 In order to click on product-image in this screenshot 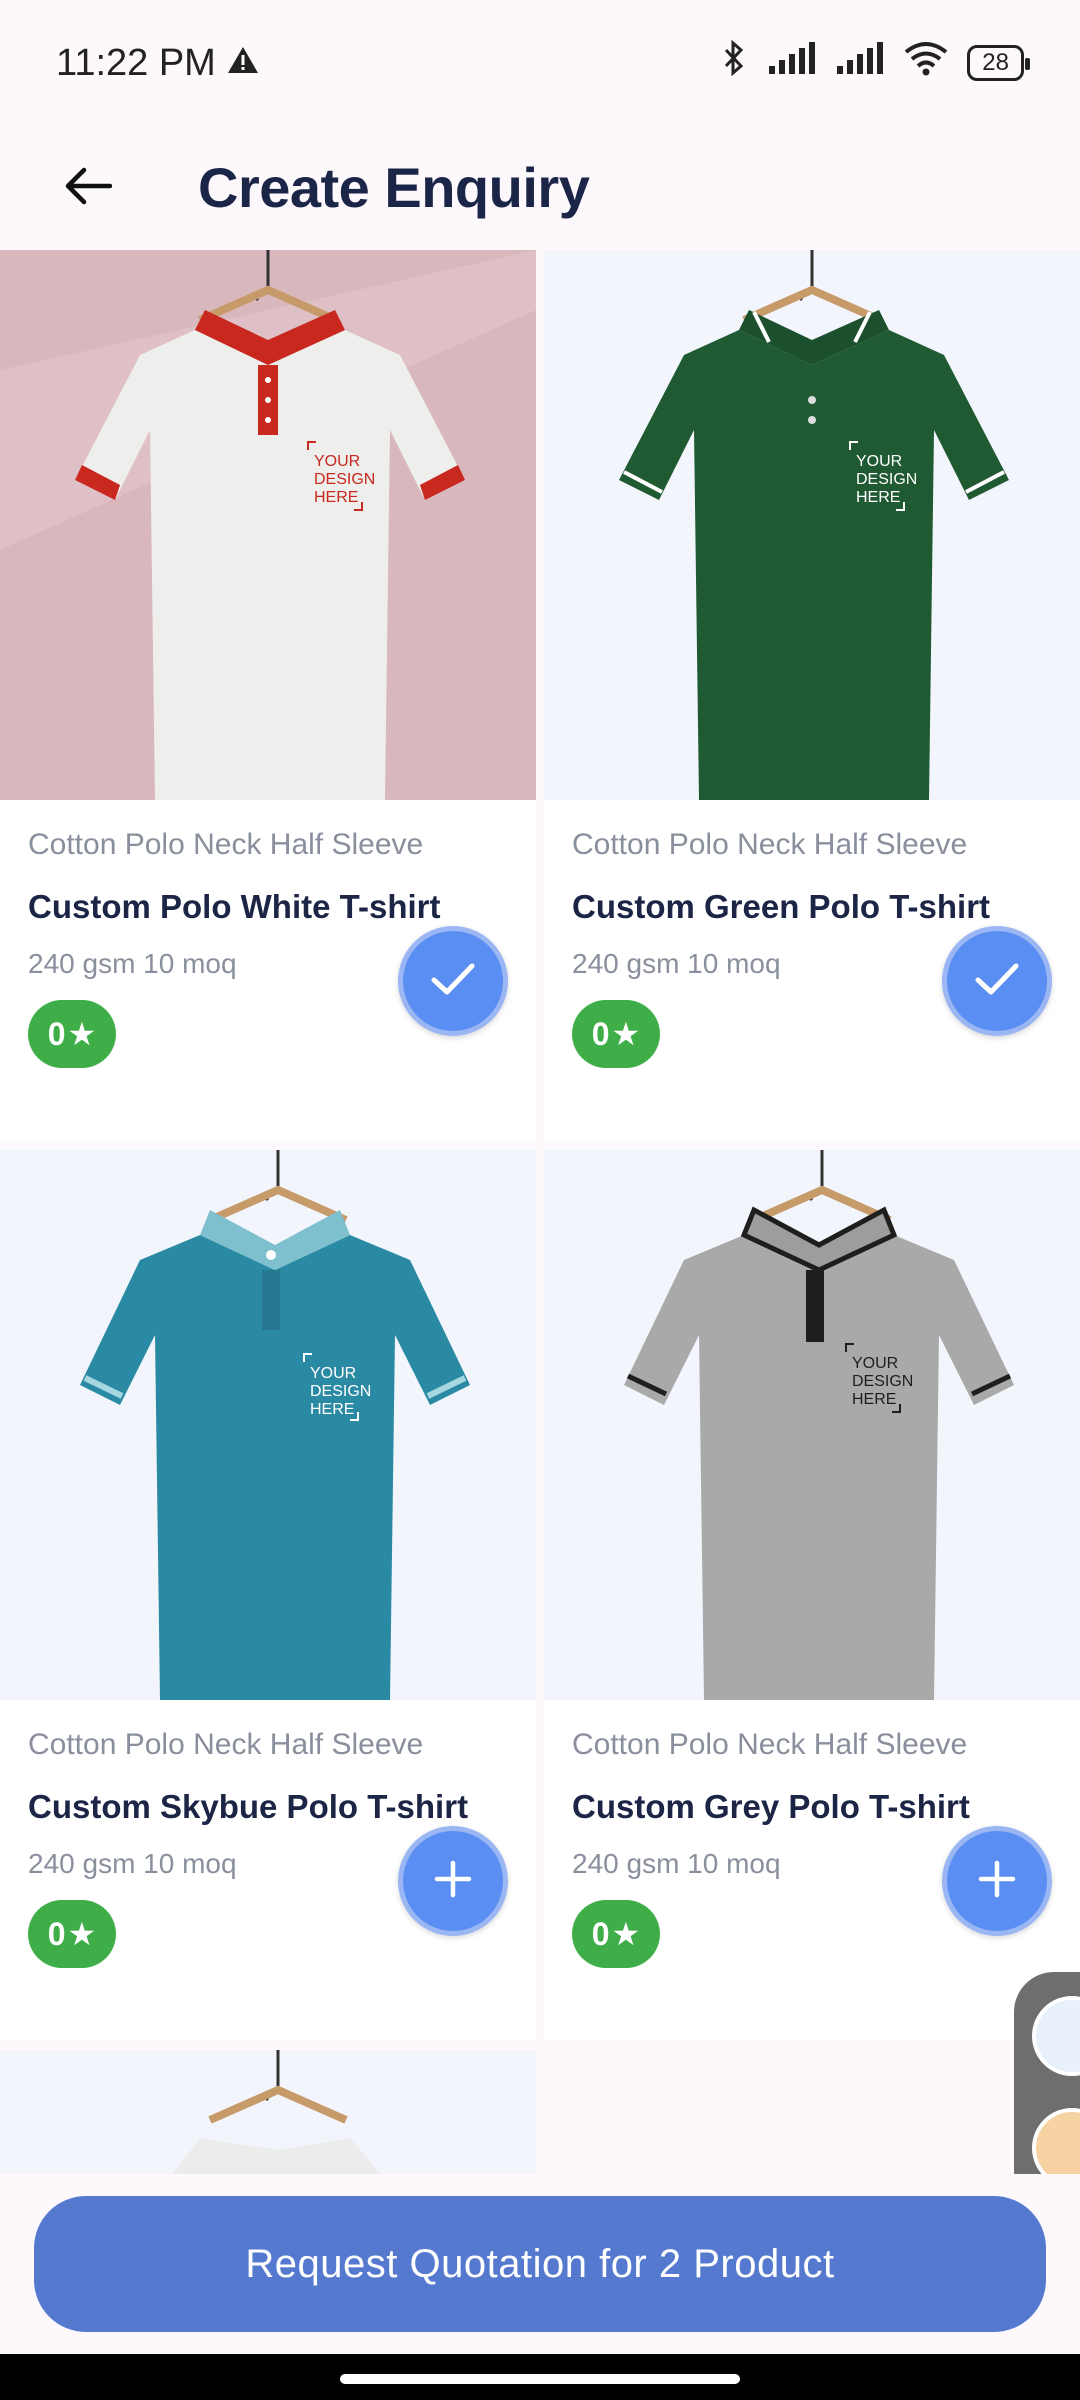, I will do `click(268, 2120)`.